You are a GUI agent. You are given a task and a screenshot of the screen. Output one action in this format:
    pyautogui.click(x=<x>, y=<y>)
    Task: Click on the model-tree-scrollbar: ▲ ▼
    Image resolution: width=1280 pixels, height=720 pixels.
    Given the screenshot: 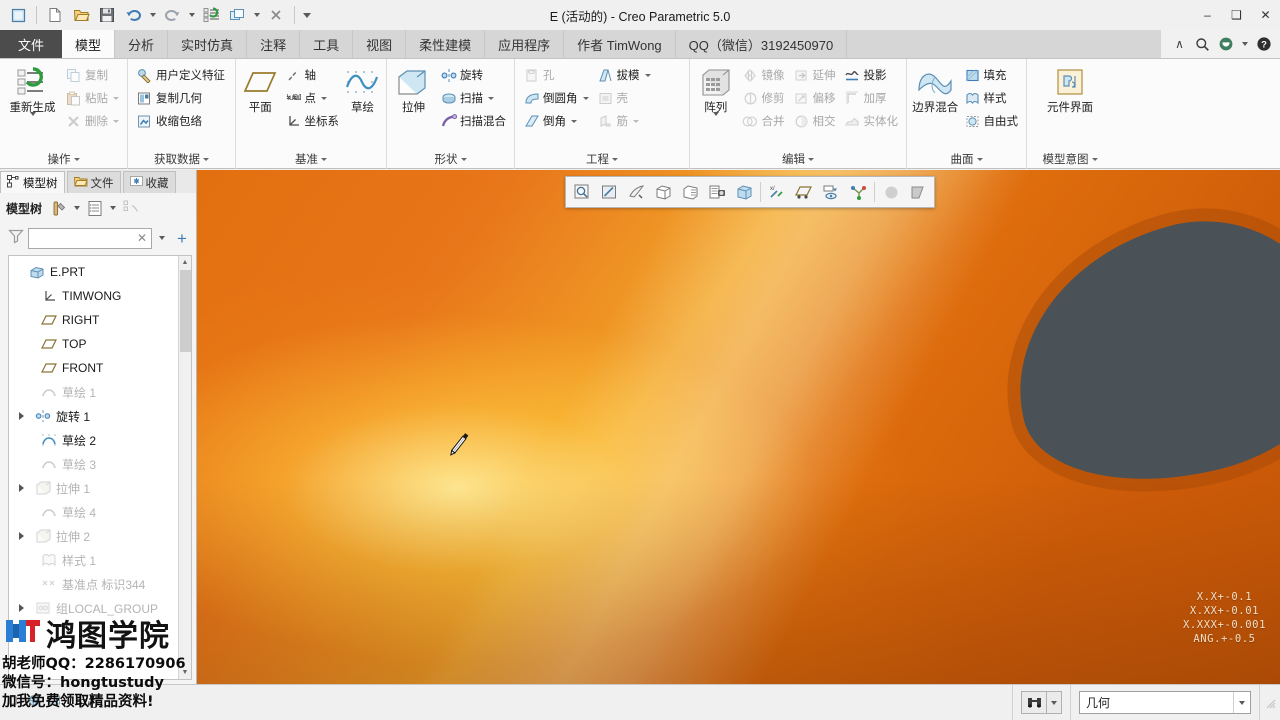 What is the action you would take?
    pyautogui.click(x=184, y=467)
    